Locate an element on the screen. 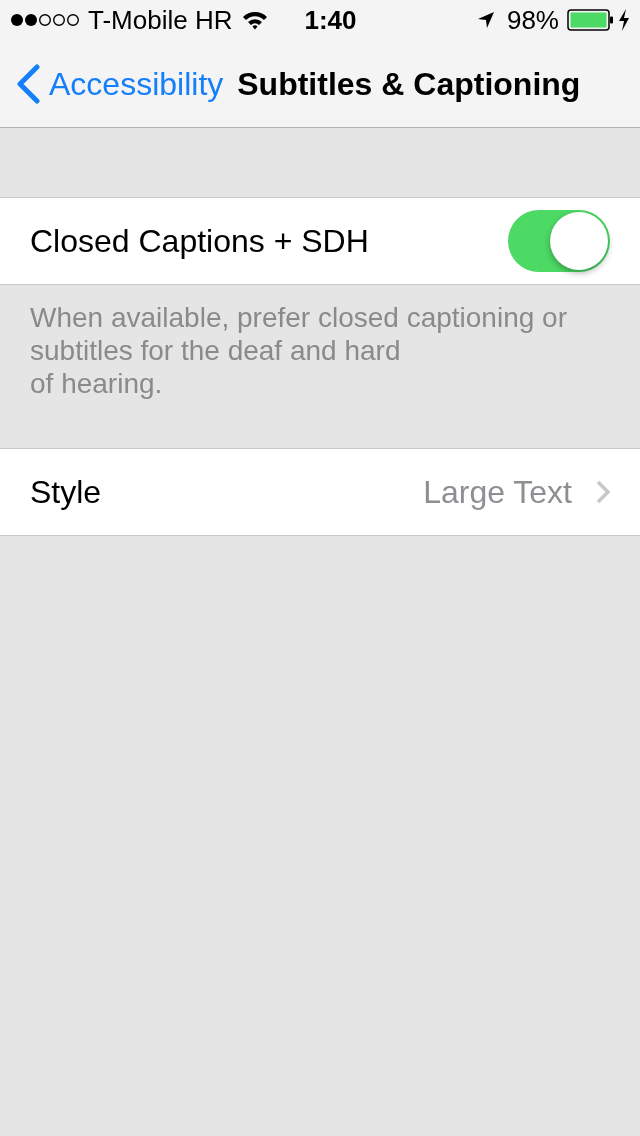  location-arrow-icon is located at coordinates (485, 20).